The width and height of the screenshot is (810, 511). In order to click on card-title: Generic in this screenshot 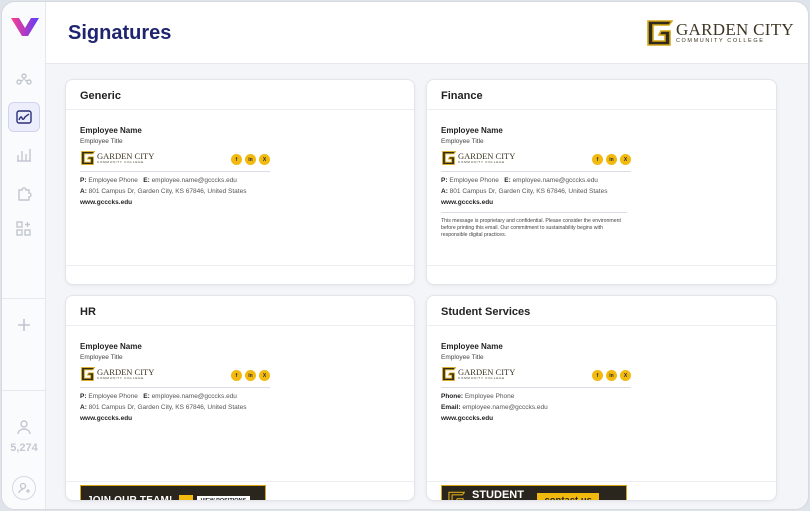, I will do `click(240, 95)`.